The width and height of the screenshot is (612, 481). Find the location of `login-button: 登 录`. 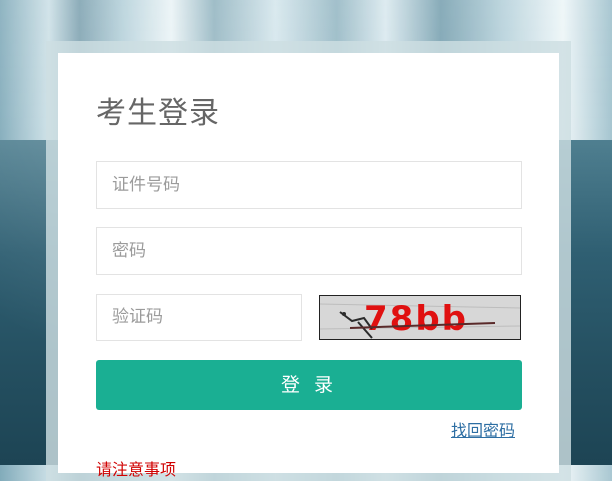

login-button: 登 录 is located at coordinates (309, 385).